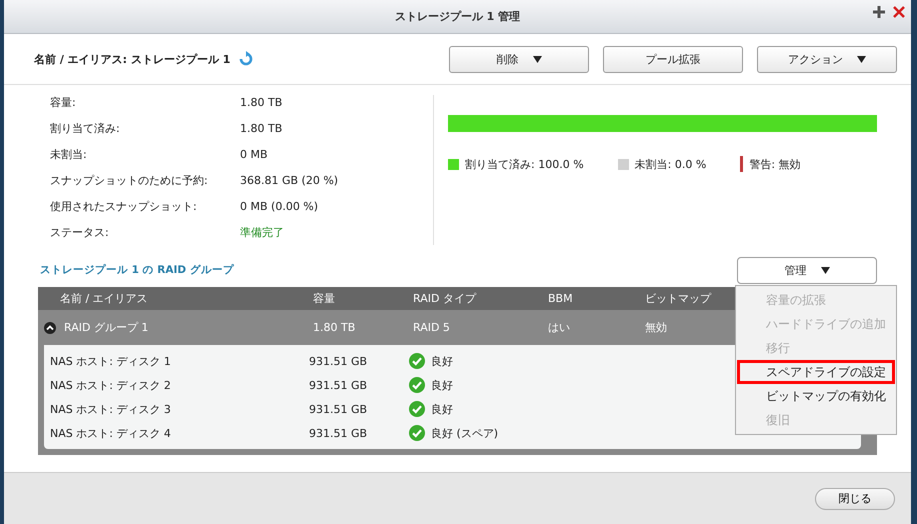  What do you see at coordinates (656, 327) in the screenshot?
I see `table-cell-text: 無効` at bounding box center [656, 327].